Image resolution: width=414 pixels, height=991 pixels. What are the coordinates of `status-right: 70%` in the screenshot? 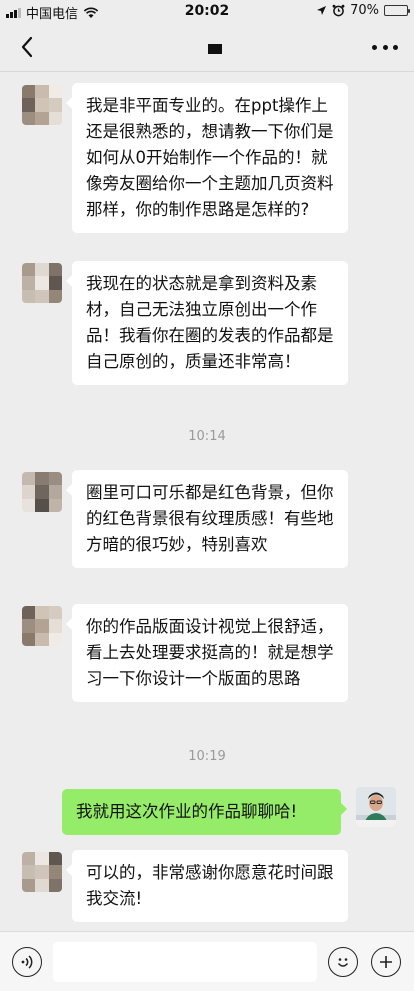 It's located at (363, 10).